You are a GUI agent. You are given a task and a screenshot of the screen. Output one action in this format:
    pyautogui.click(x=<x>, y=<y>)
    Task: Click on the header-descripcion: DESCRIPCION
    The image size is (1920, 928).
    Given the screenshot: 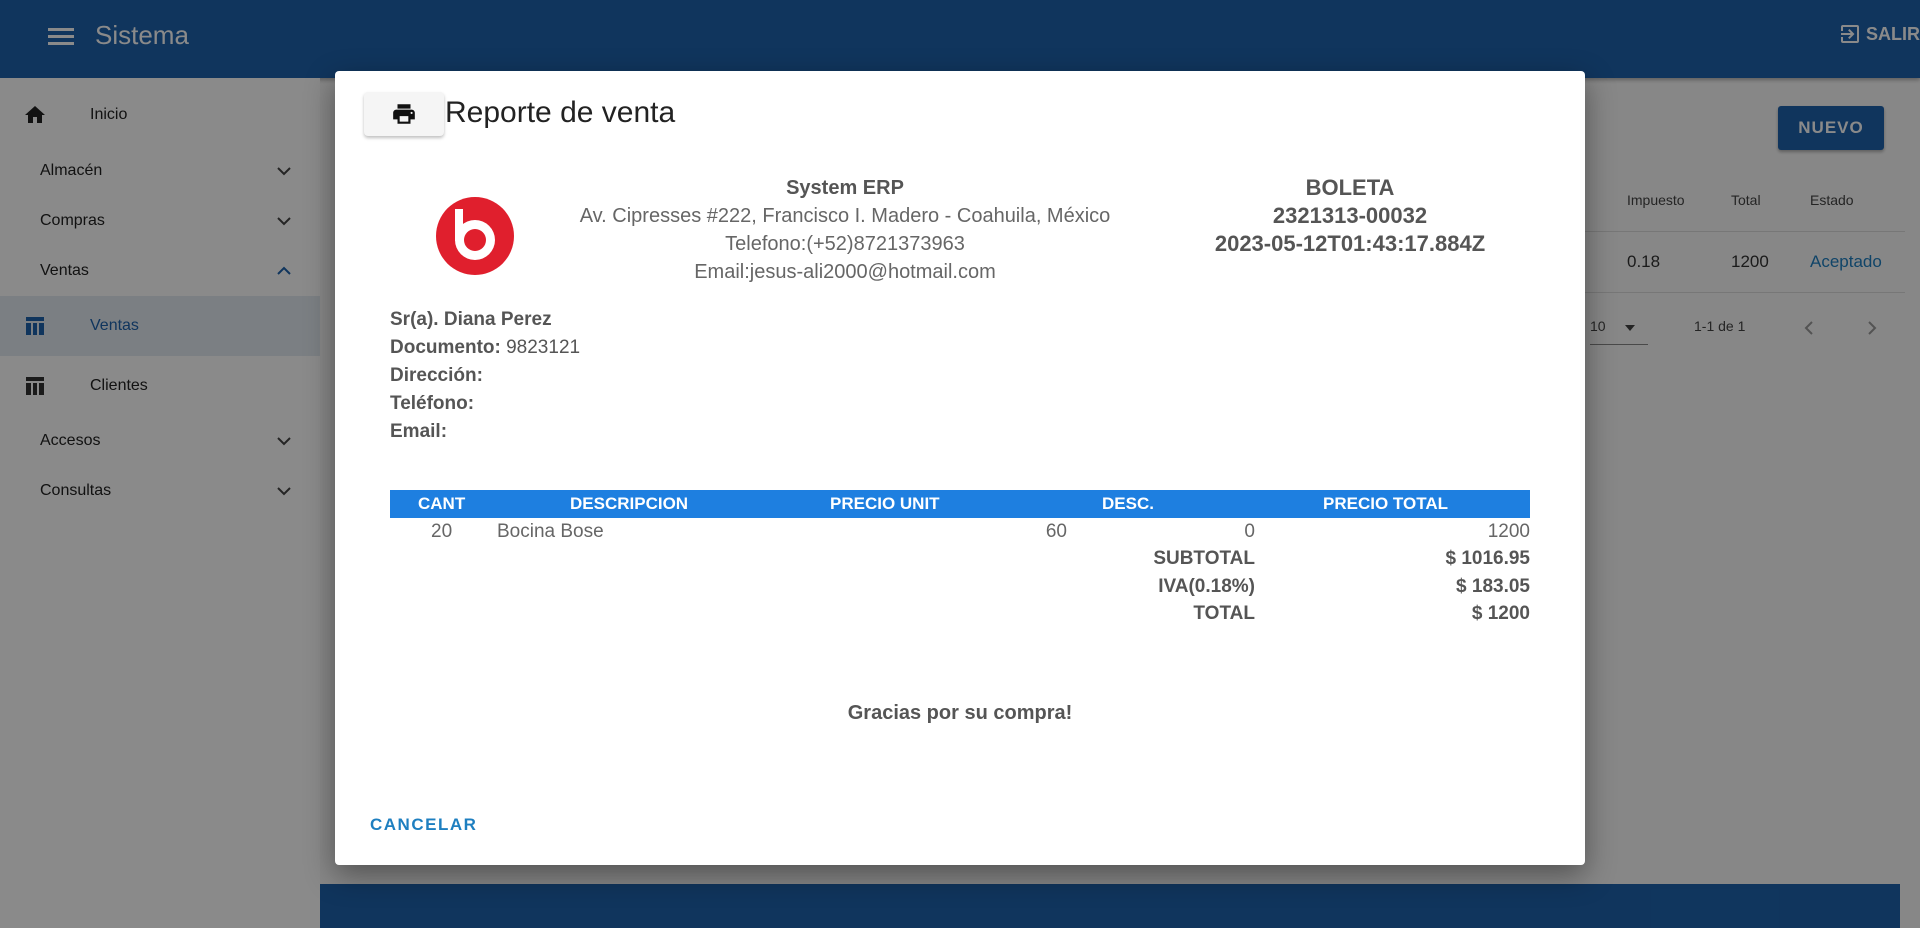 What is the action you would take?
    pyautogui.click(x=629, y=503)
    